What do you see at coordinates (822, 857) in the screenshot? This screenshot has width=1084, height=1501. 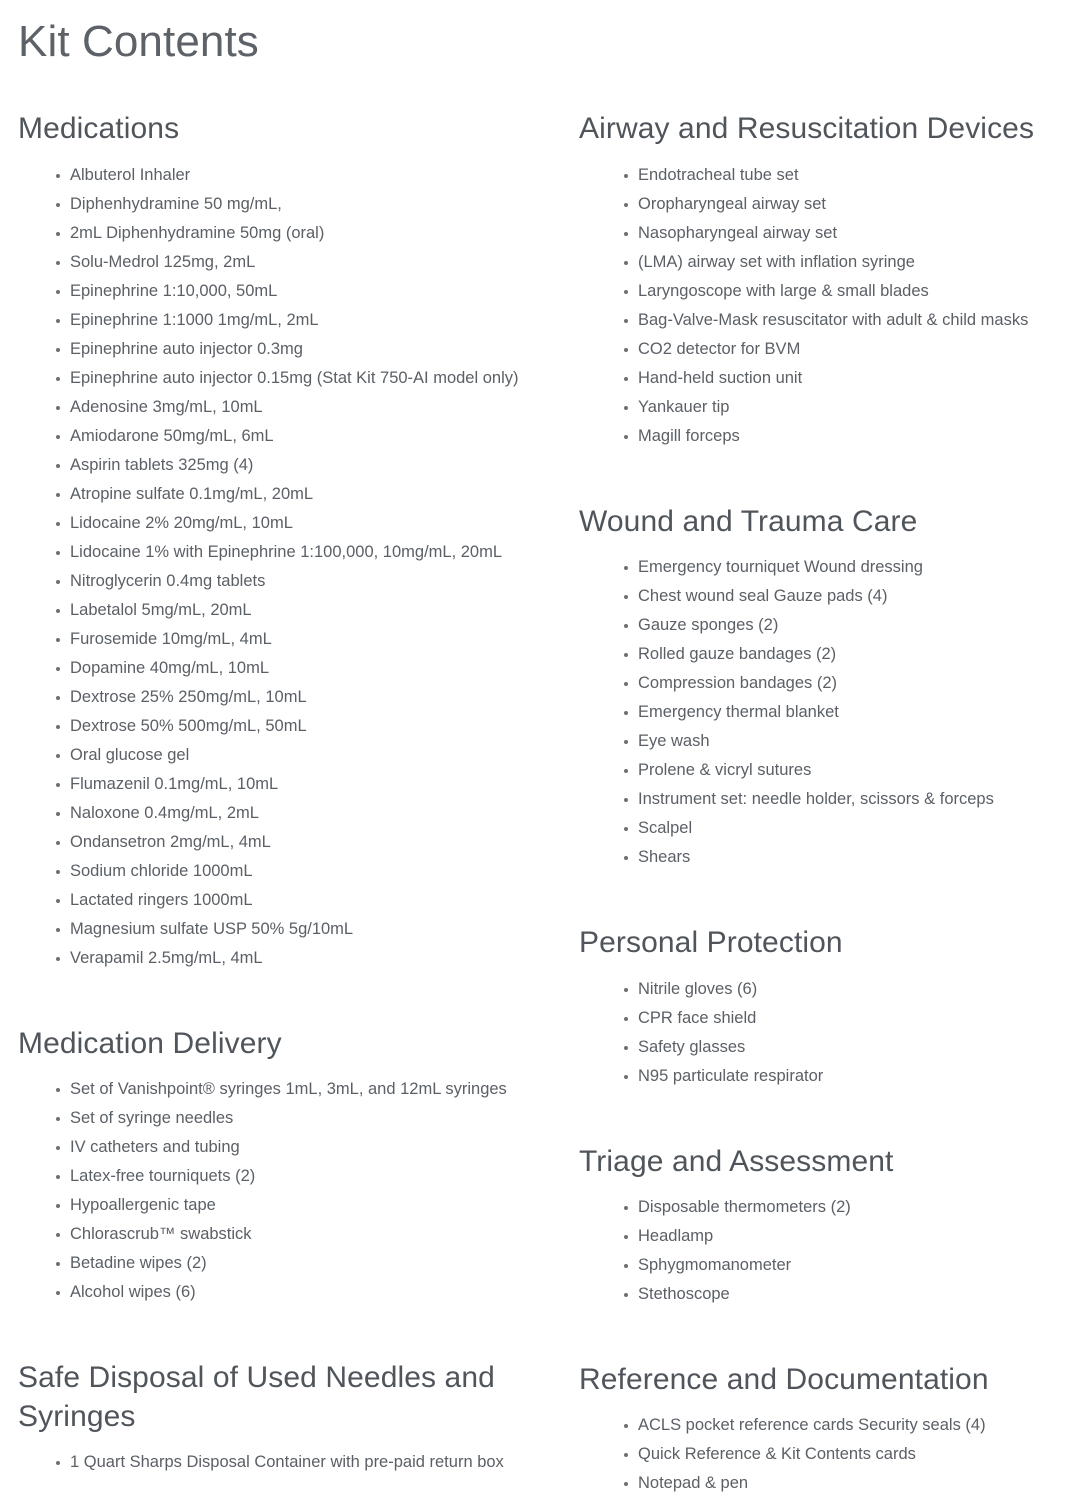 I see `list-item: Shears` at bounding box center [822, 857].